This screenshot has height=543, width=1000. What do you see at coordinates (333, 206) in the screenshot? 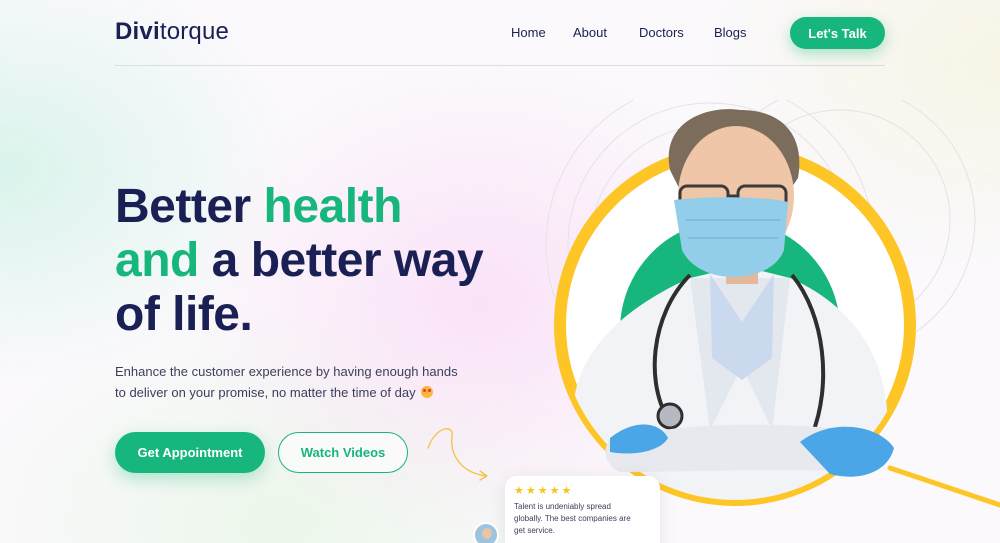
I see `hero-title-highlight: health` at bounding box center [333, 206].